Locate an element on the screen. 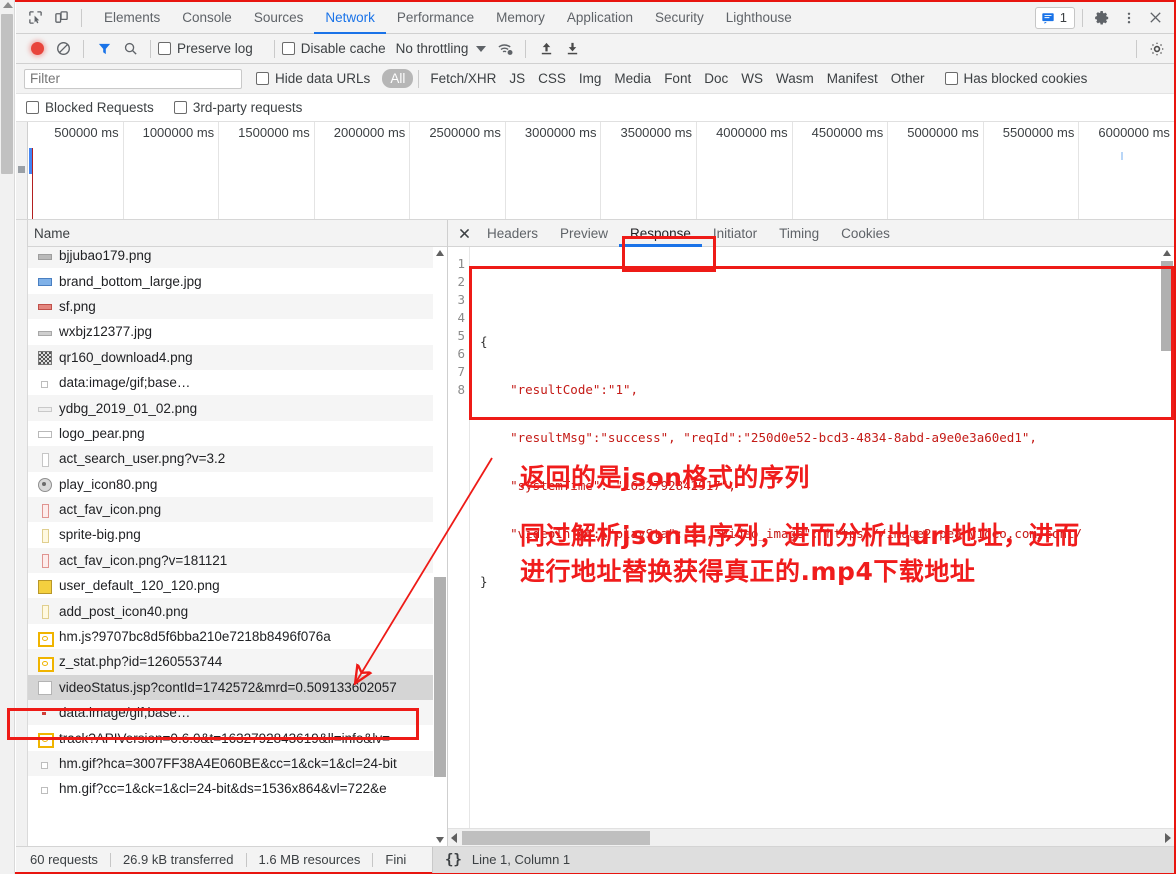 This screenshot has width=1176, height=874. scroll-left-arrow-icon is located at coordinates (454, 838).